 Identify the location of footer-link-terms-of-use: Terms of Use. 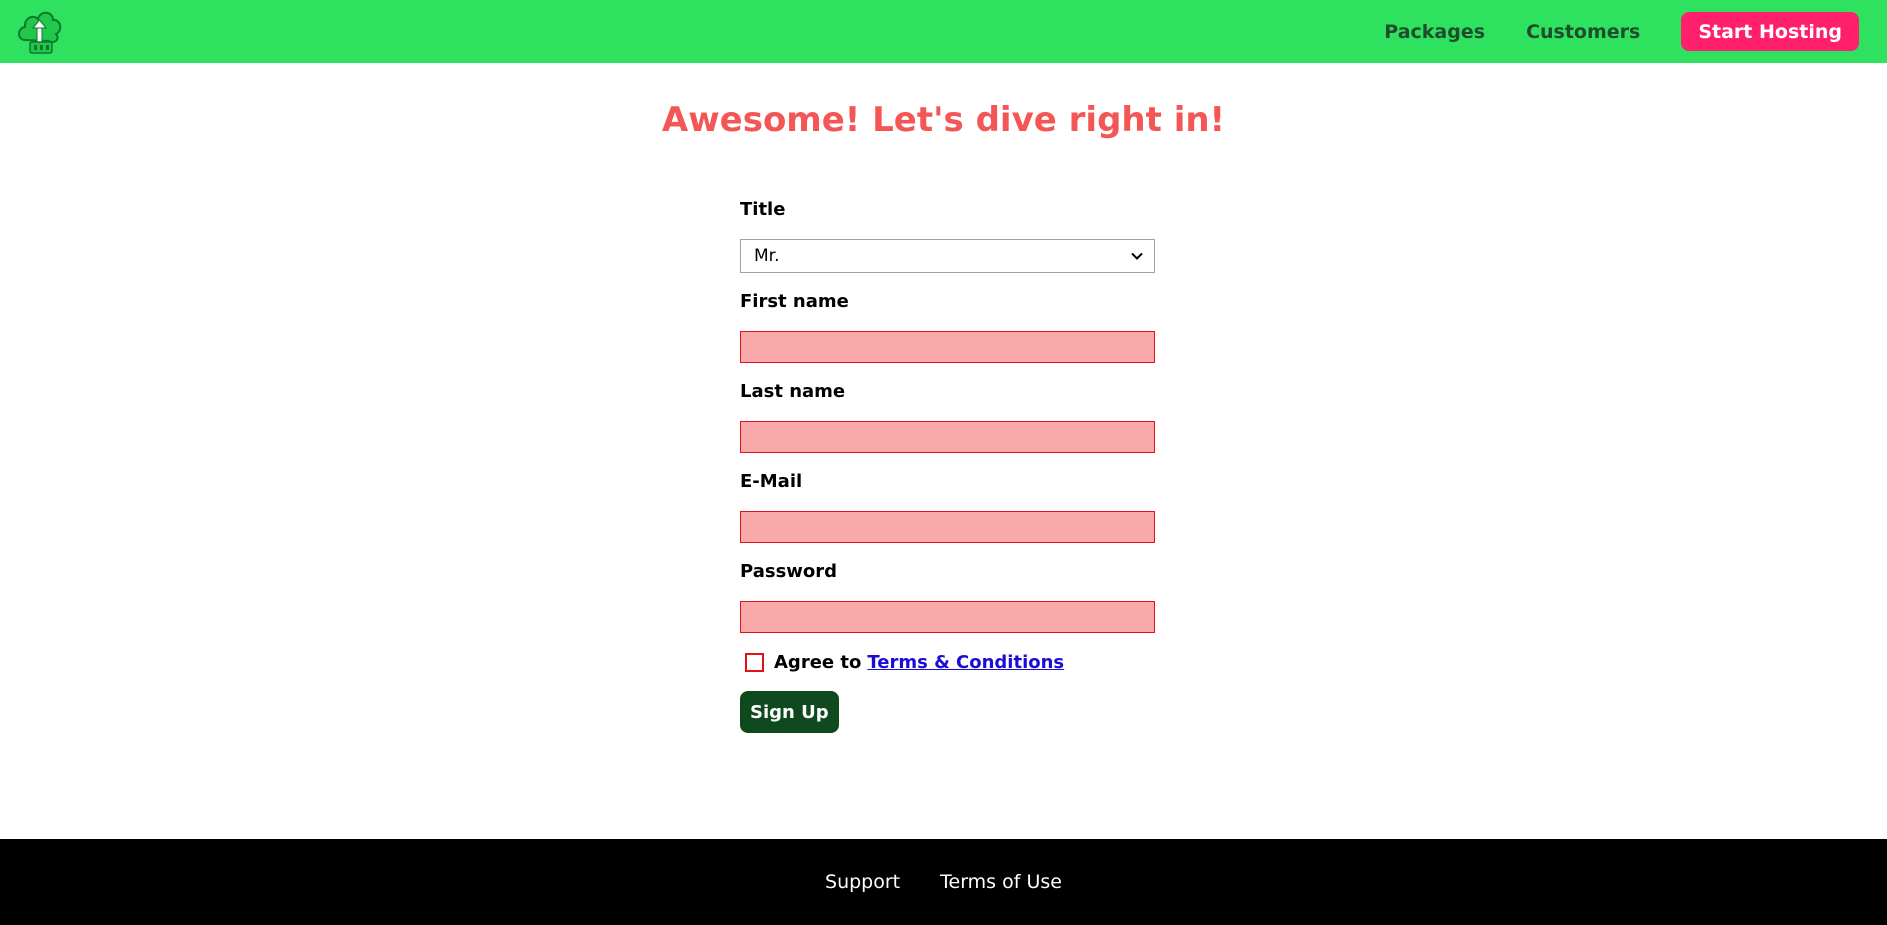
(1001, 882).